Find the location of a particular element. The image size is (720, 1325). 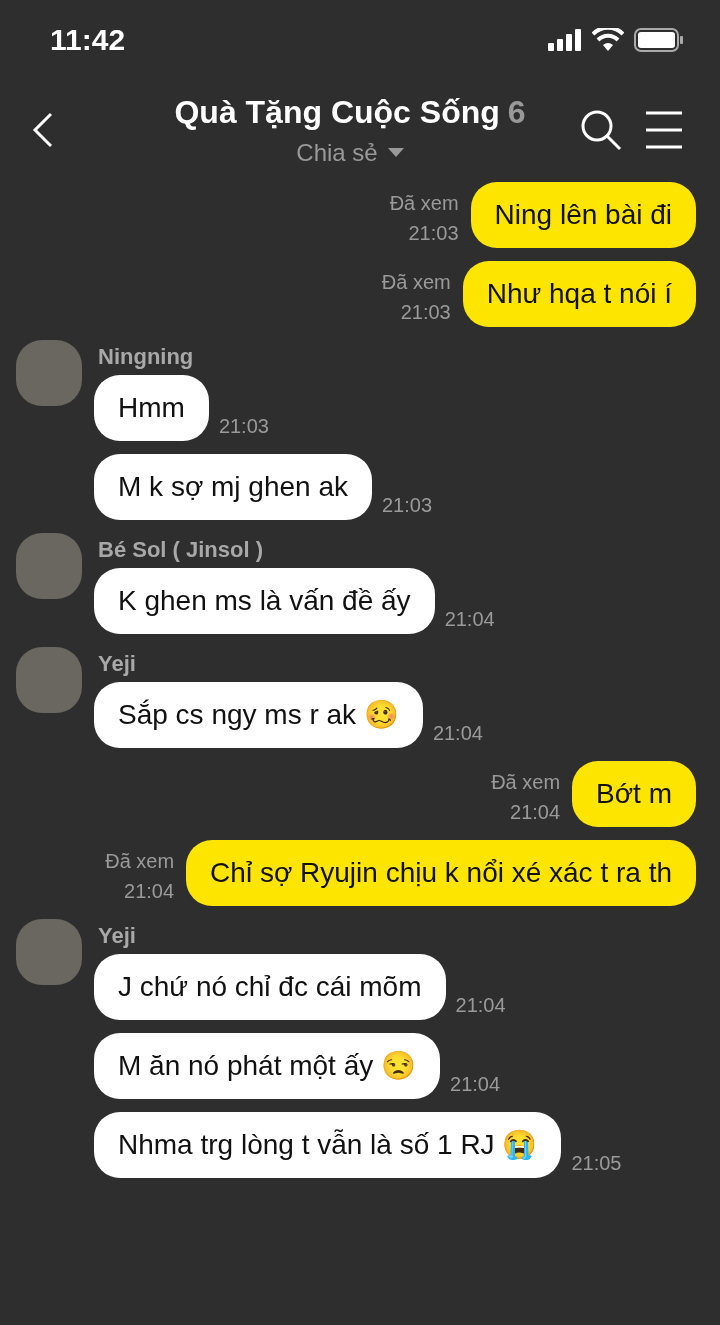

message-time: 21:05 is located at coordinates (596, 1163).